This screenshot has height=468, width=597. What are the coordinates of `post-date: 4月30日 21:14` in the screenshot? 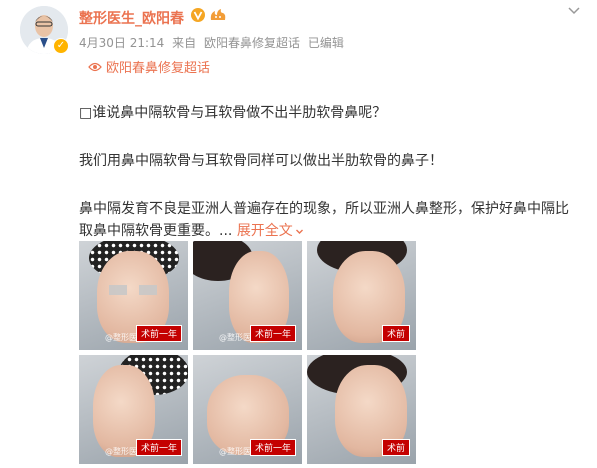 It's located at (121, 43).